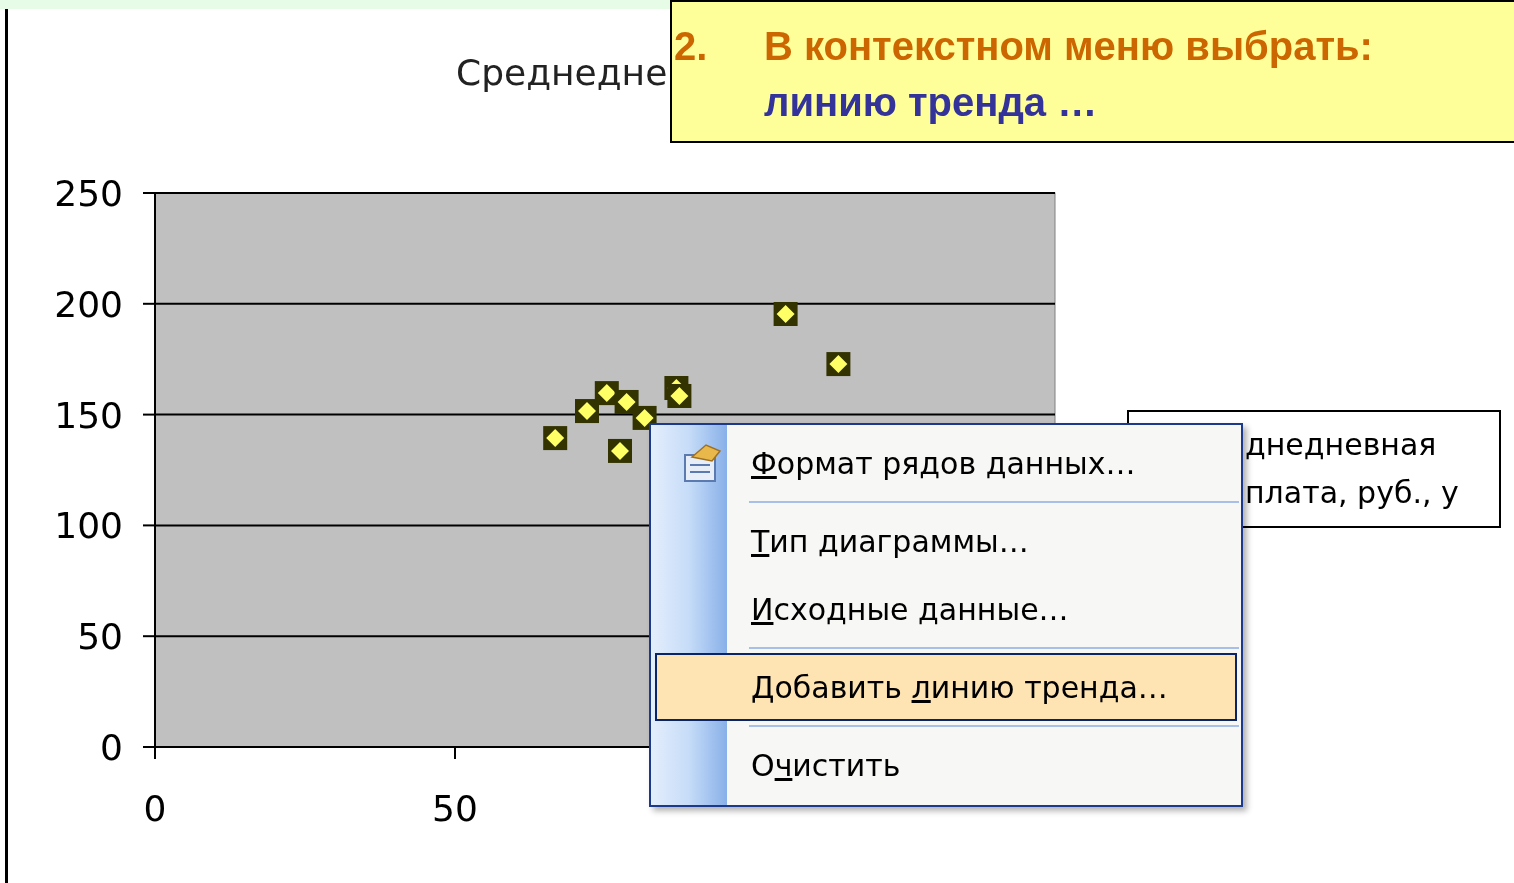  Describe the element at coordinates (111, 747) in the screenshot. I see `y-tick-label: 0` at that location.